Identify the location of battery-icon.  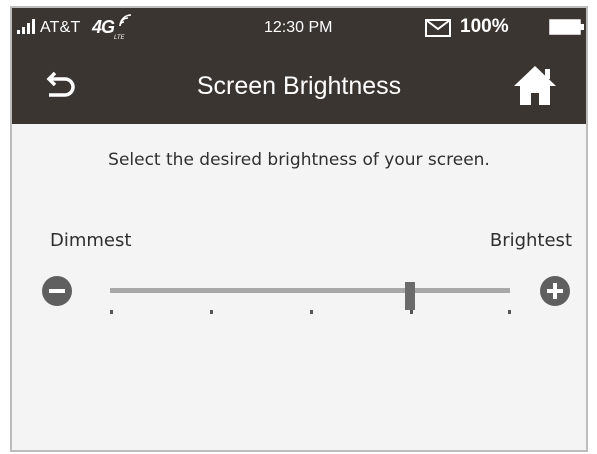
(566, 27).